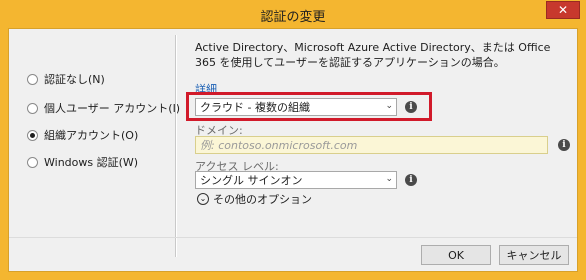 The image size is (586, 280). I want to click on radio-label: Windows 認証(W), so click(91, 162).